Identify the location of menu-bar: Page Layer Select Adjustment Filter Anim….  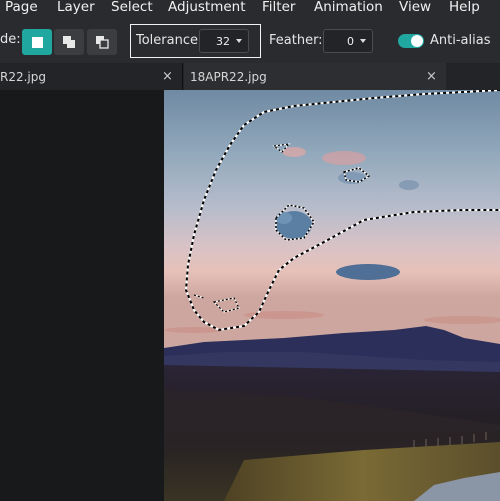
(250, 8).